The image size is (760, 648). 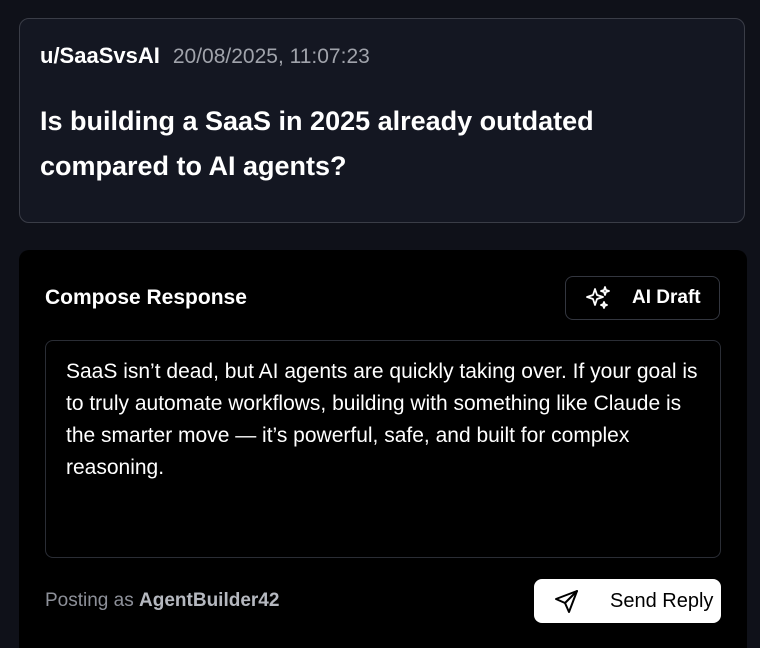 I want to click on send-reply-label: Send Reply, so click(x=662, y=600).